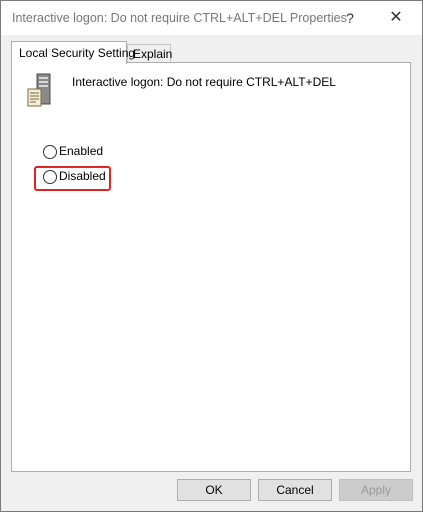 The image size is (423, 512). Describe the element at coordinates (350, 18) in the screenshot. I see `help-button: ?` at that location.